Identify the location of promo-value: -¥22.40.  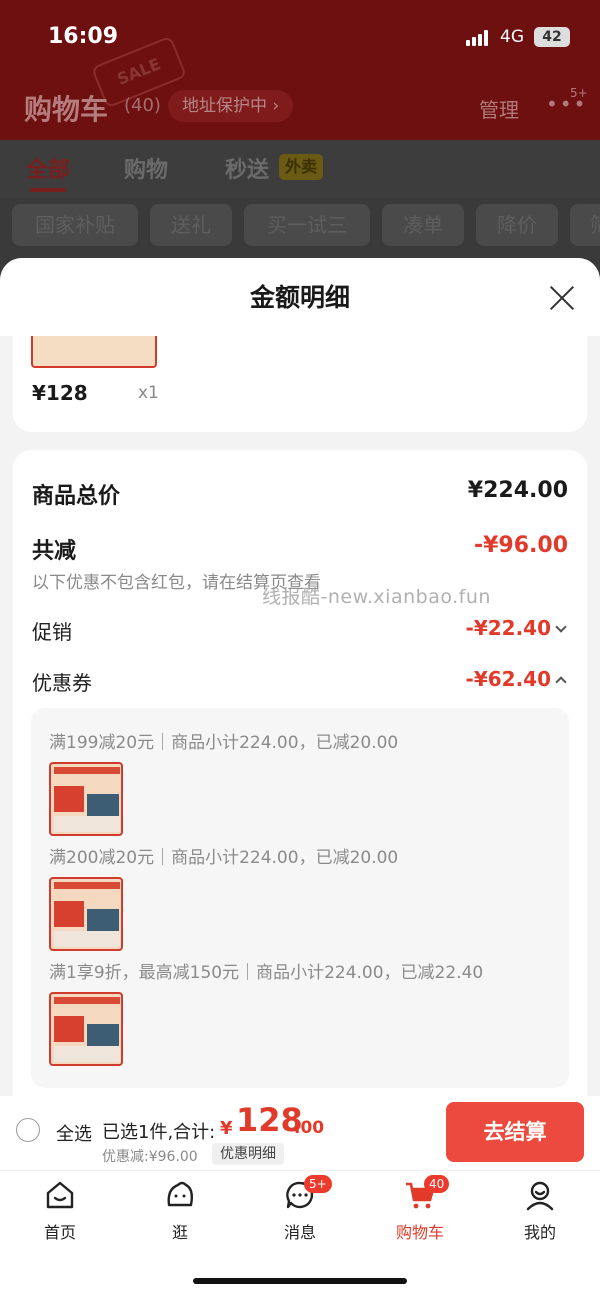
(508, 628).